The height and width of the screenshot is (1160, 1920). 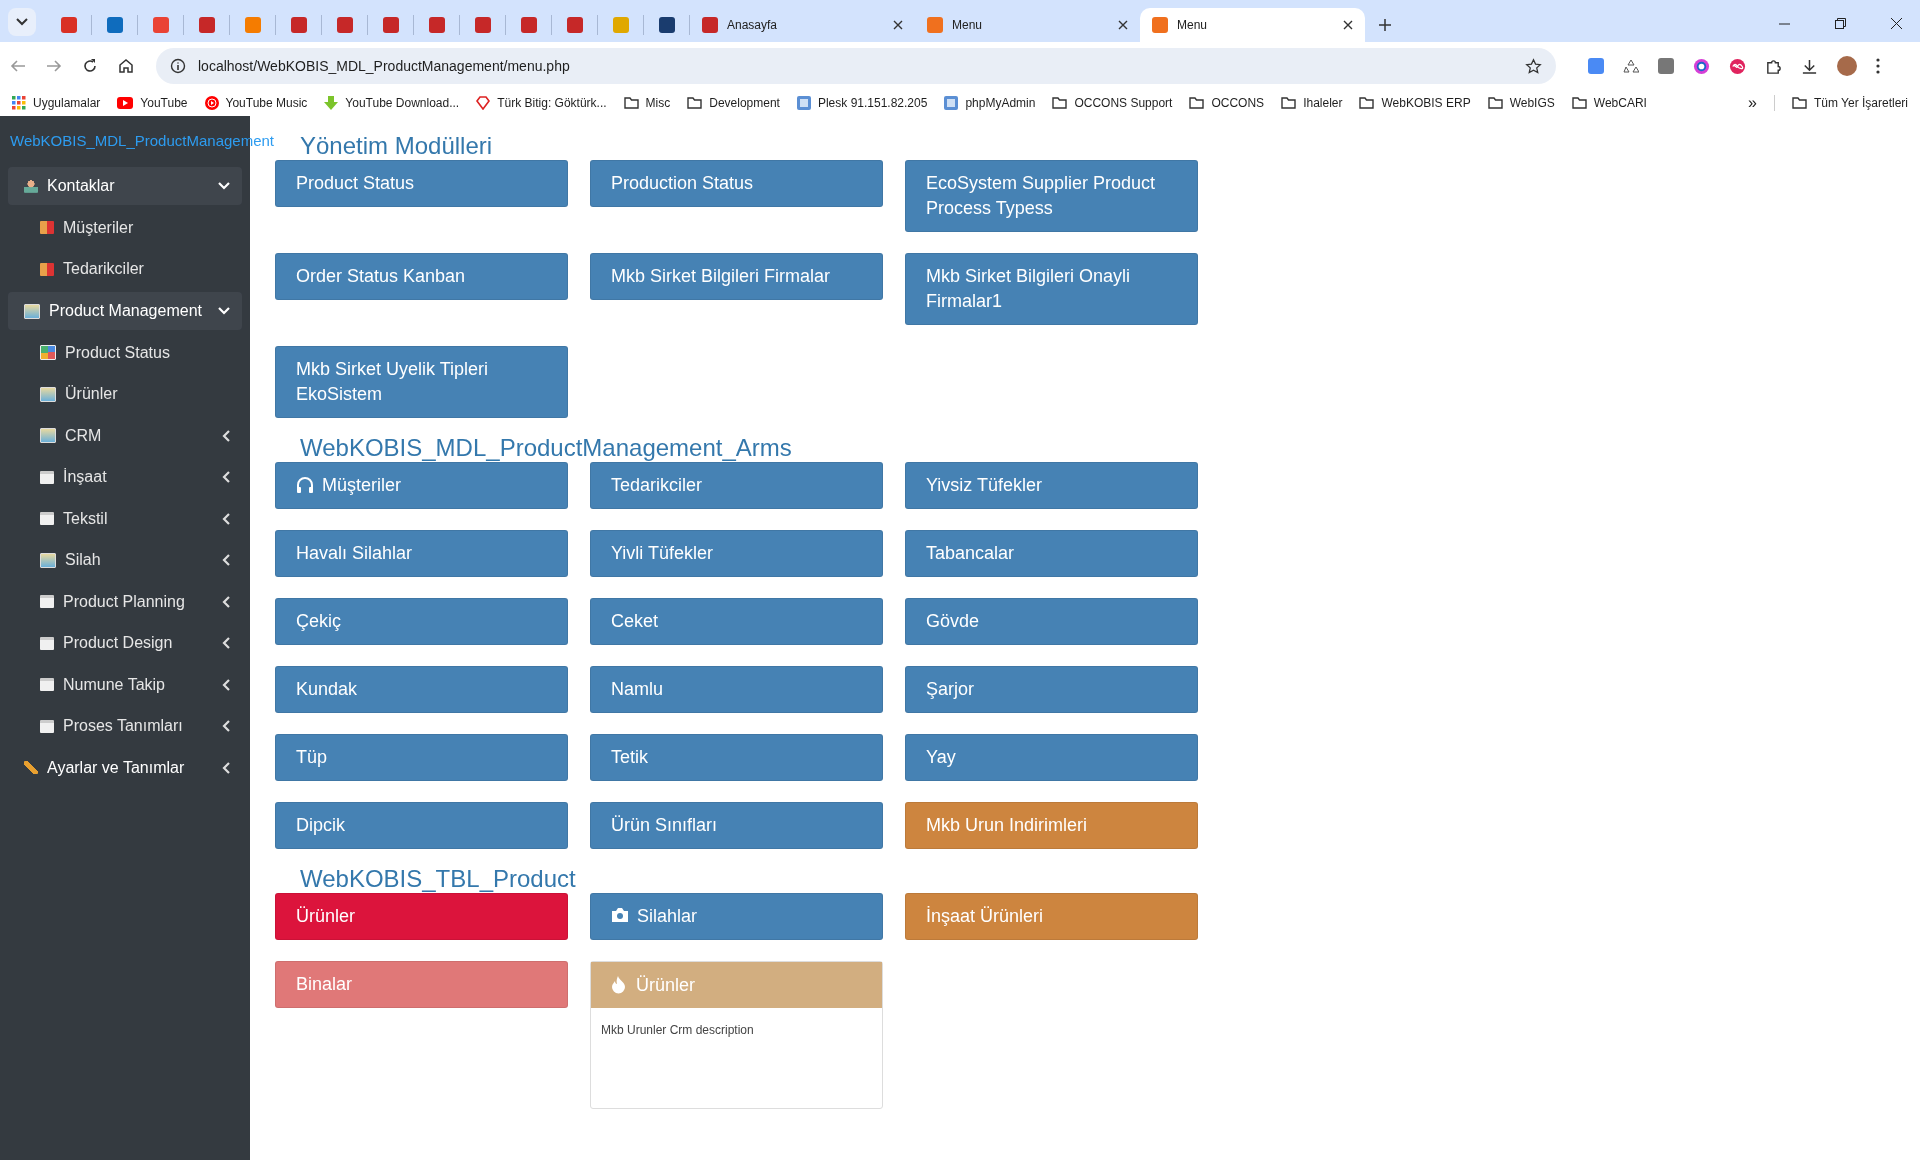 What do you see at coordinates (1752, 103) in the screenshot?
I see `more-bookmarks-button: »` at bounding box center [1752, 103].